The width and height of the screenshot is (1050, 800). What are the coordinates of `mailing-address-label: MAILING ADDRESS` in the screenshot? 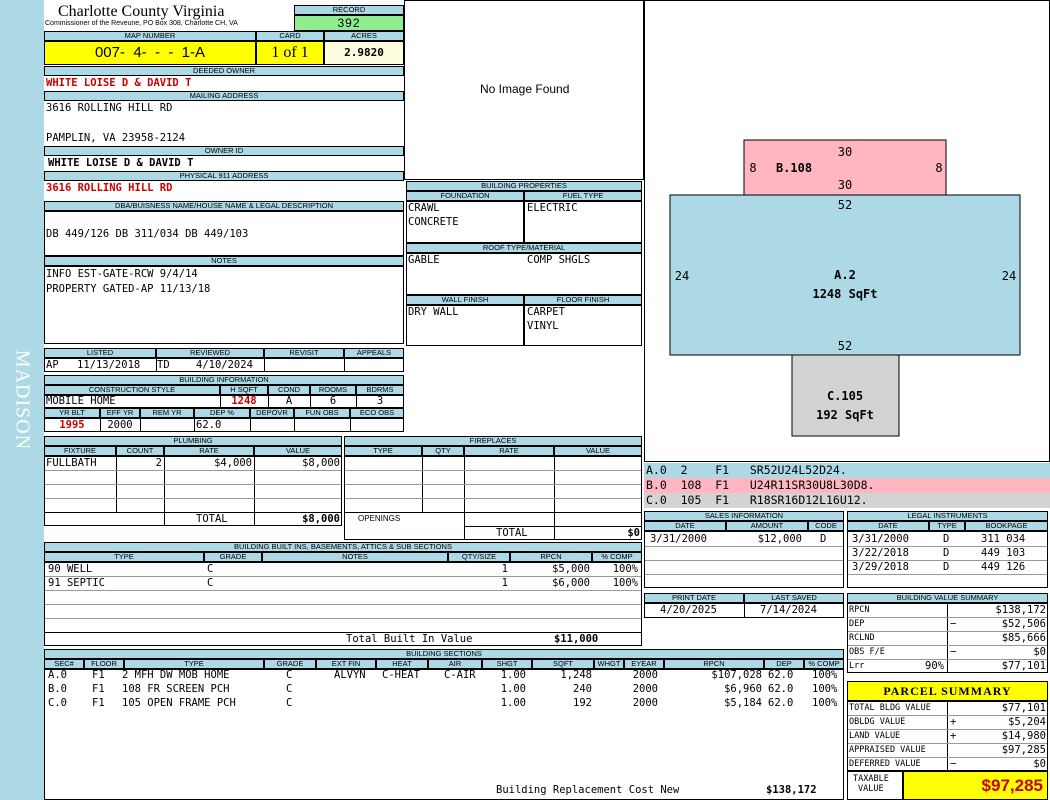 It's located at (224, 96).